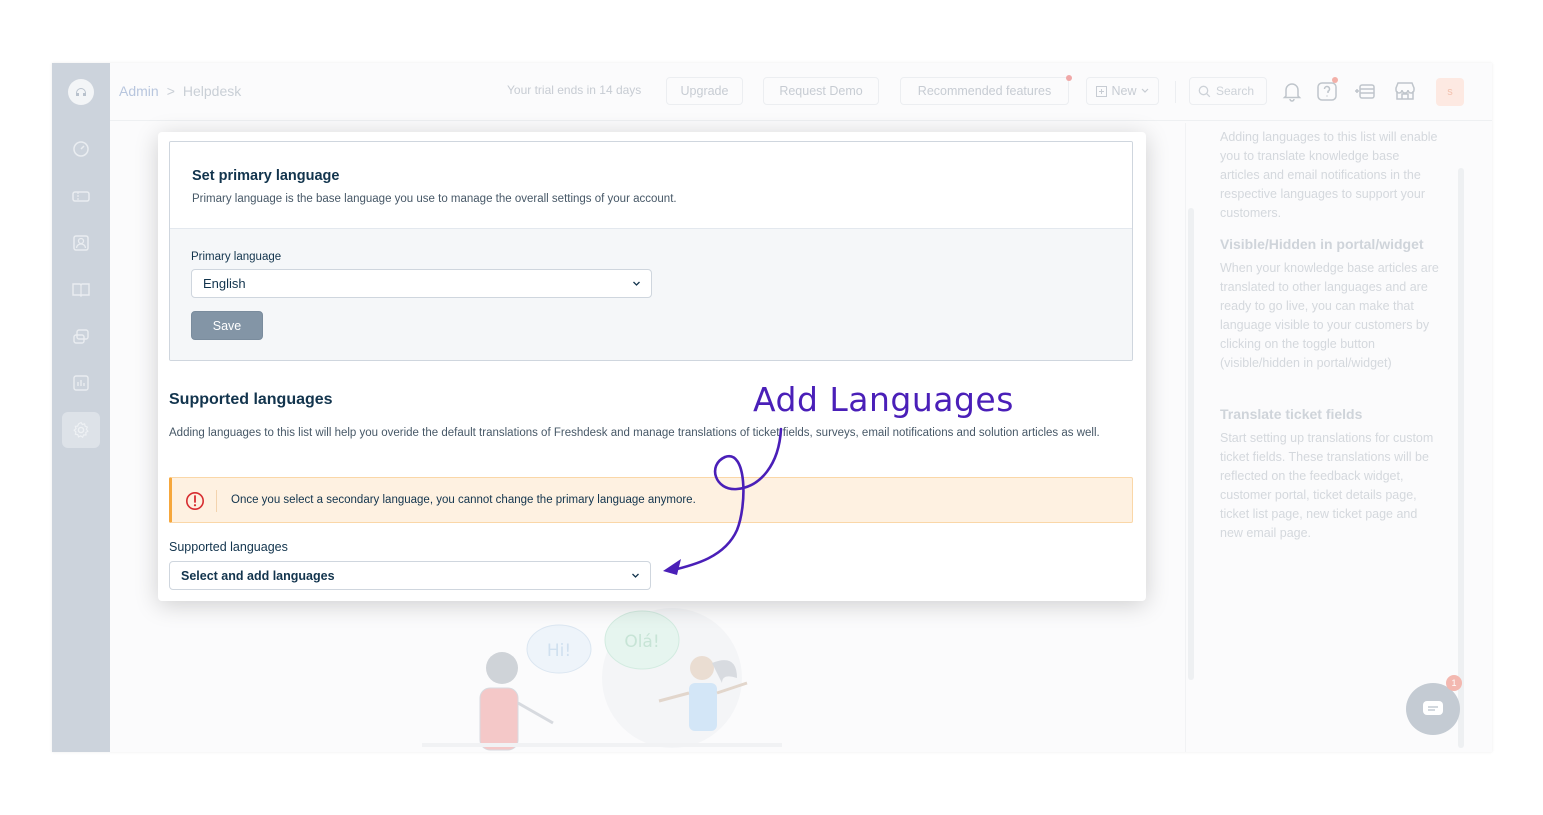 The width and height of the screenshot is (1543, 815). Describe the element at coordinates (1069, 78) in the screenshot. I see `recommended-notification-dot` at that location.